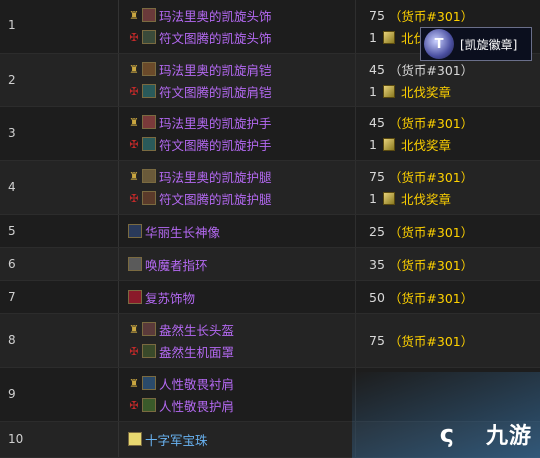 This screenshot has height=458, width=540. I want to click on tooltip-label: [凯旋徽章], so click(489, 44).